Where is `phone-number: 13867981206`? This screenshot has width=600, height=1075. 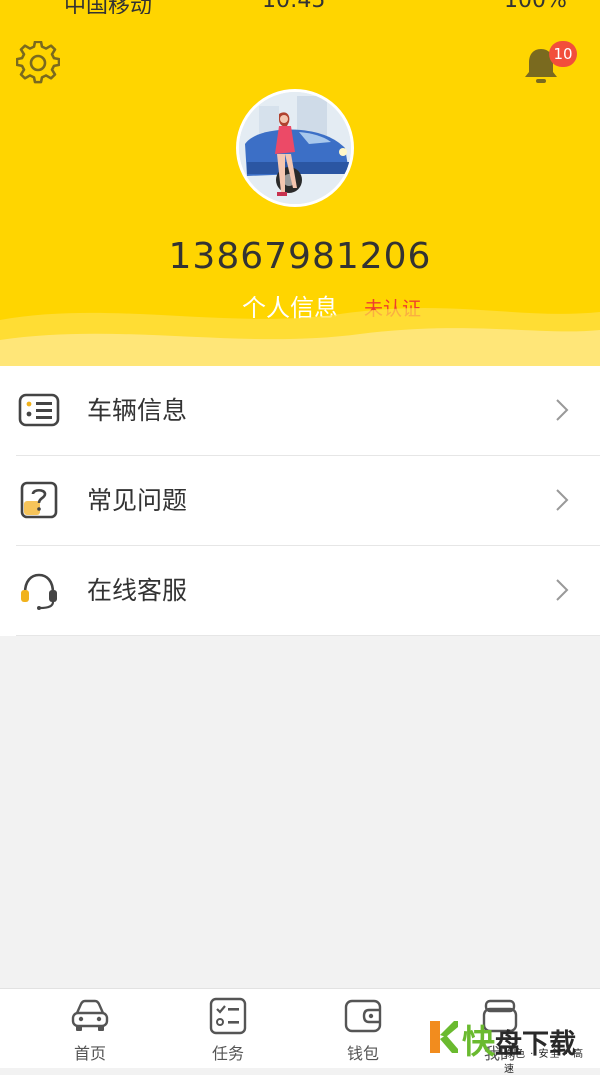 phone-number: 13867981206 is located at coordinates (300, 256).